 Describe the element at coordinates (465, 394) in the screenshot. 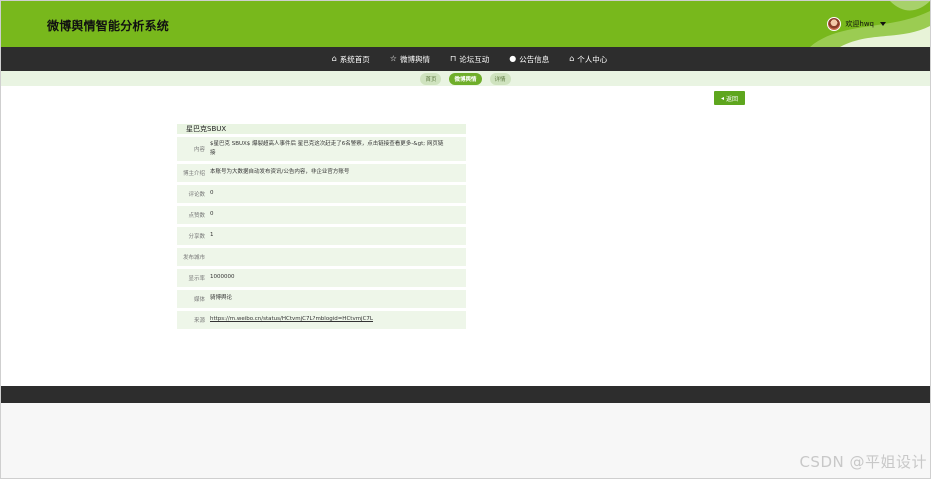

I see `footer-bar` at that location.